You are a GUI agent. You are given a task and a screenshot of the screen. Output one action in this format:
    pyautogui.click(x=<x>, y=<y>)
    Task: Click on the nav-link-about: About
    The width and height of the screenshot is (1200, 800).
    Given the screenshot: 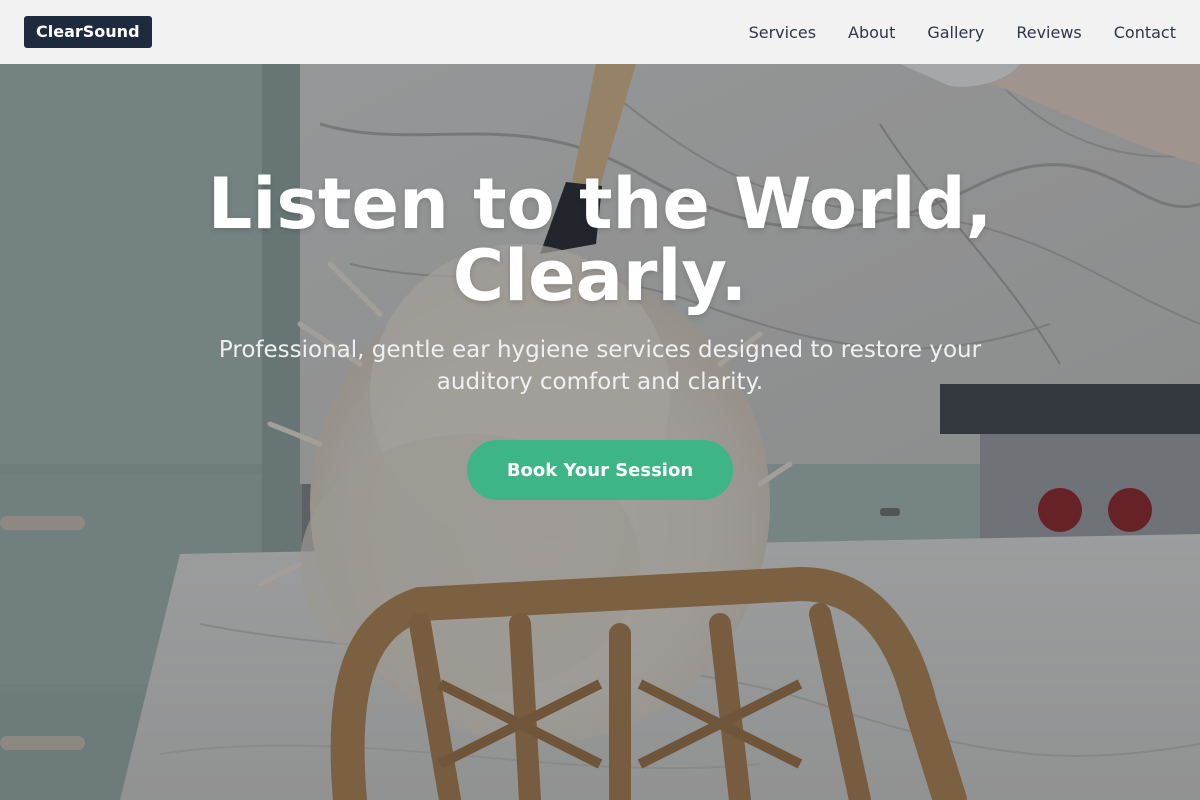 What is the action you would take?
    pyautogui.click(x=871, y=32)
    